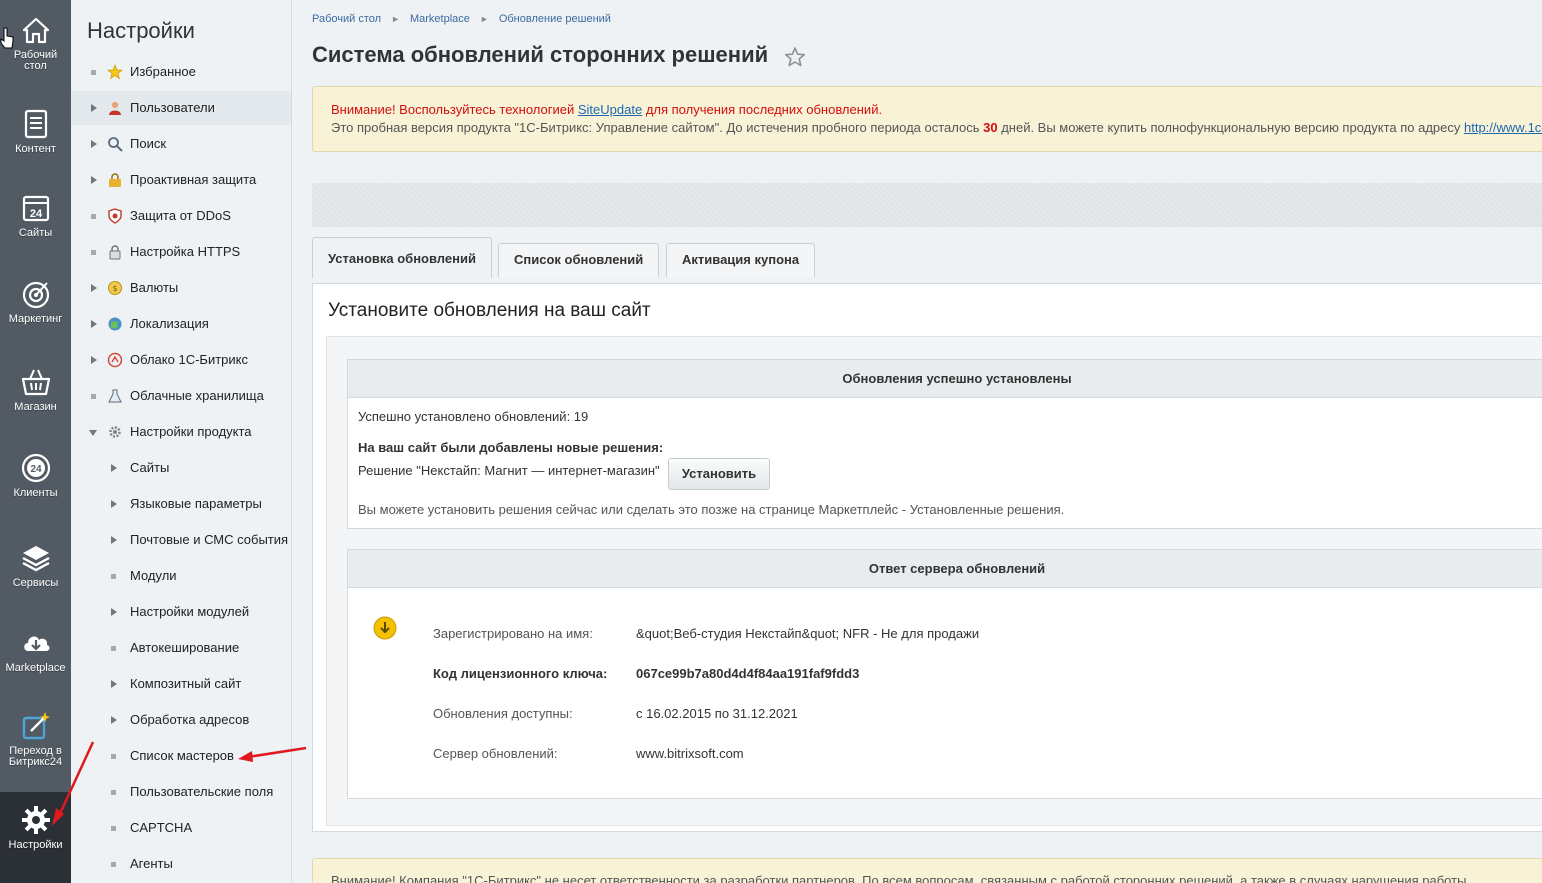  What do you see at coordinates (115, 288) in the screenshot?
I see `coin-icon: $` at bounding box center [115, 288].